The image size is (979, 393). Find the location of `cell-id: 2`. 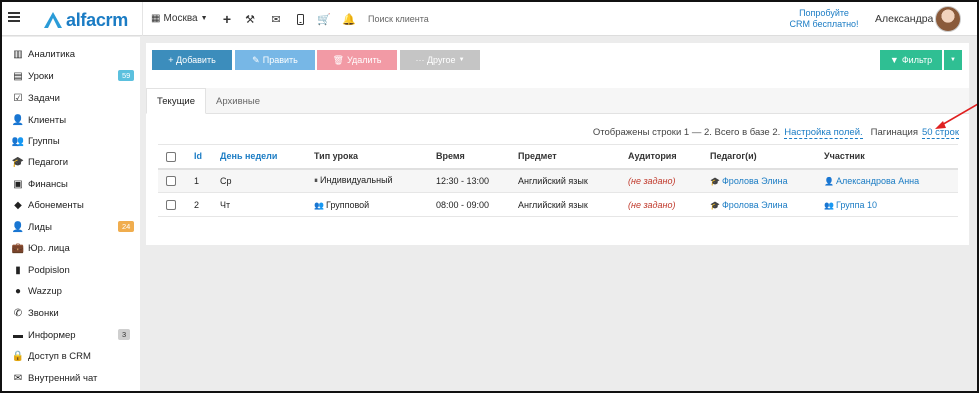

cell-id: 2 is located at coordinates (203, 204).